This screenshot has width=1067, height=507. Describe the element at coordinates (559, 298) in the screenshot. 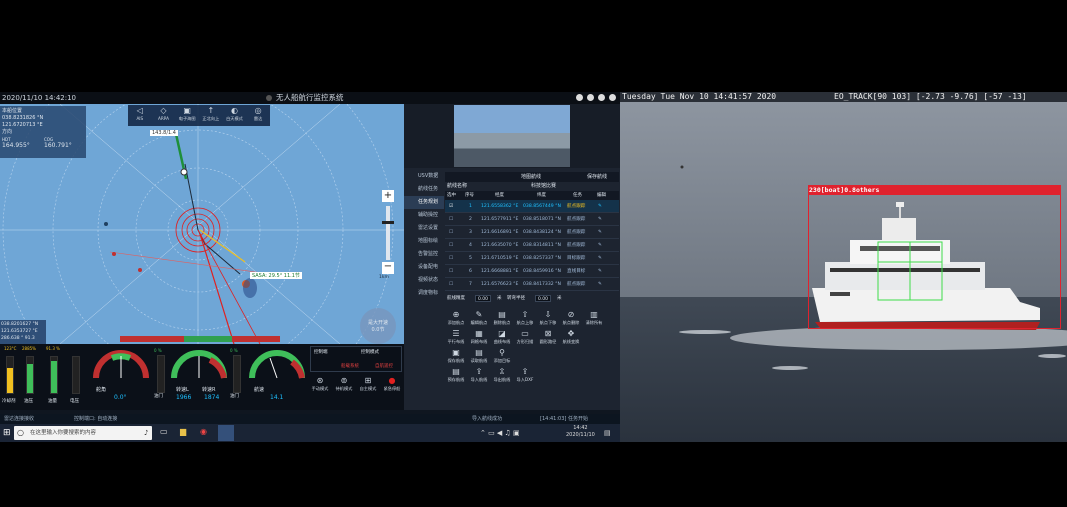

I see `turn-radius-unit: 米` at that location.